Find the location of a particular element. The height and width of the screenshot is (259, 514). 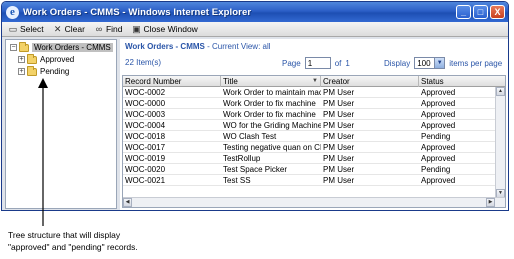

table-row: WOC-0018 WO Clash Test PM User Pending is located at coordinates (310, 136).